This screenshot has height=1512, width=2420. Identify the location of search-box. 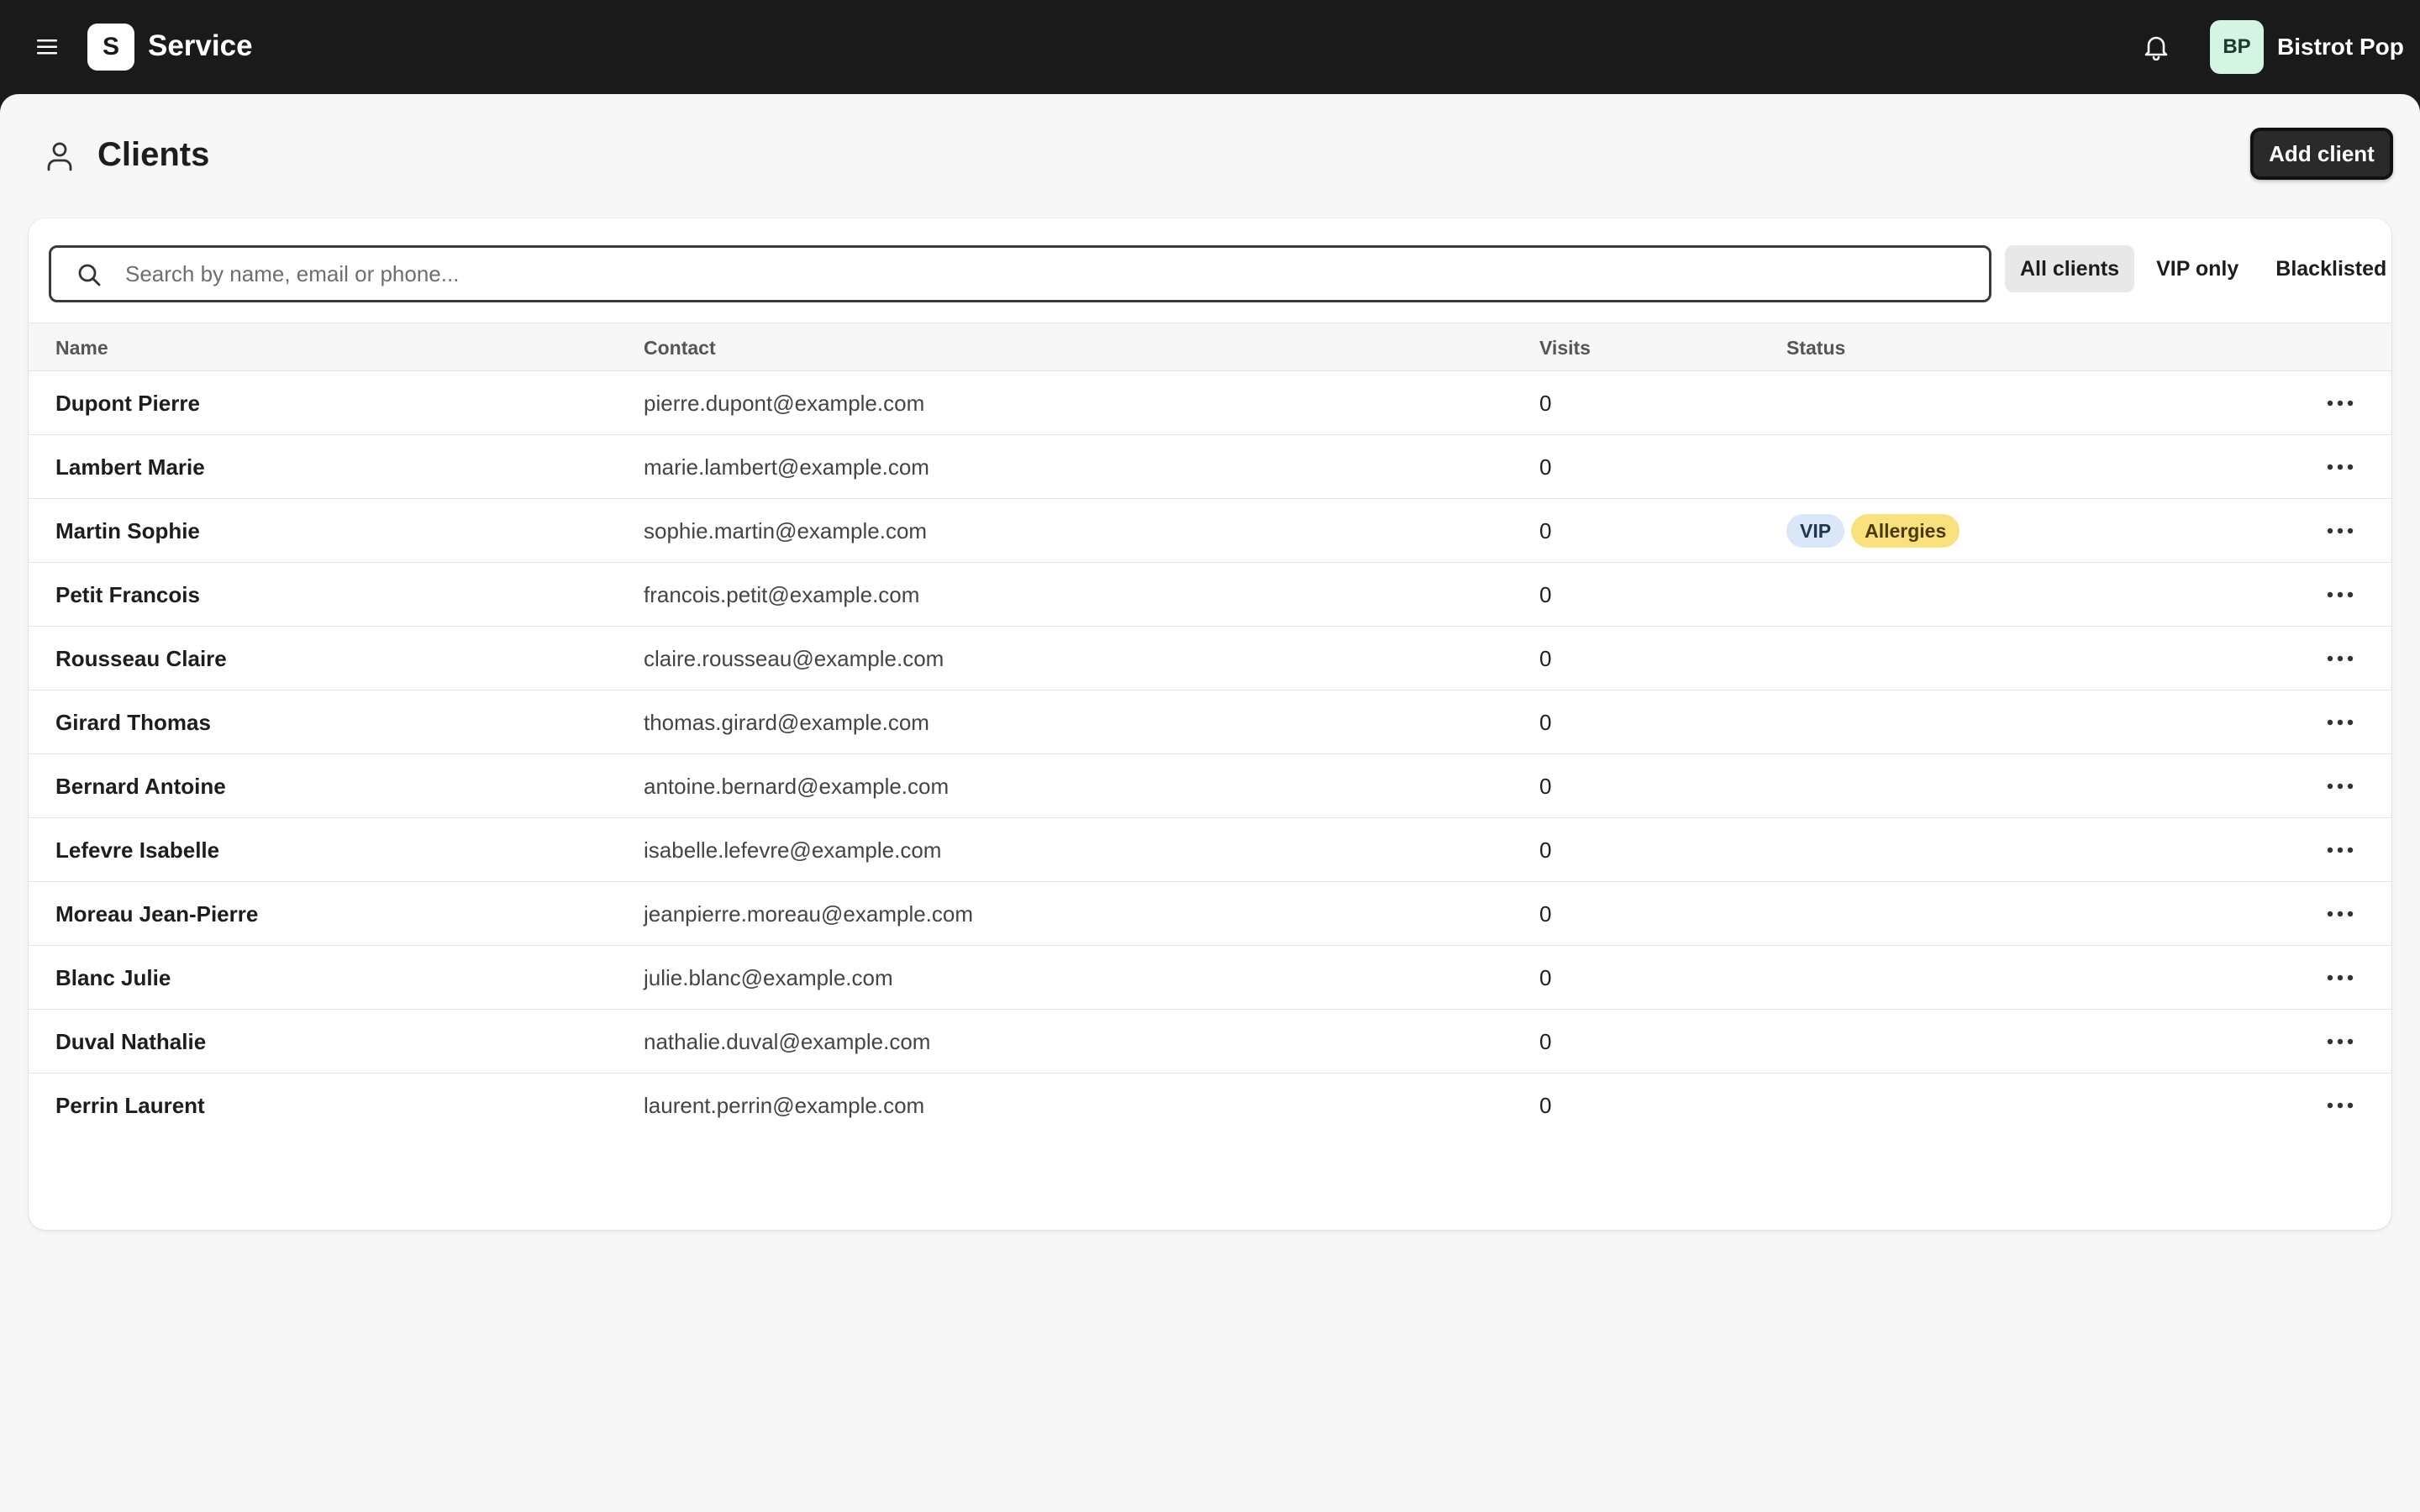
(1020, 273).